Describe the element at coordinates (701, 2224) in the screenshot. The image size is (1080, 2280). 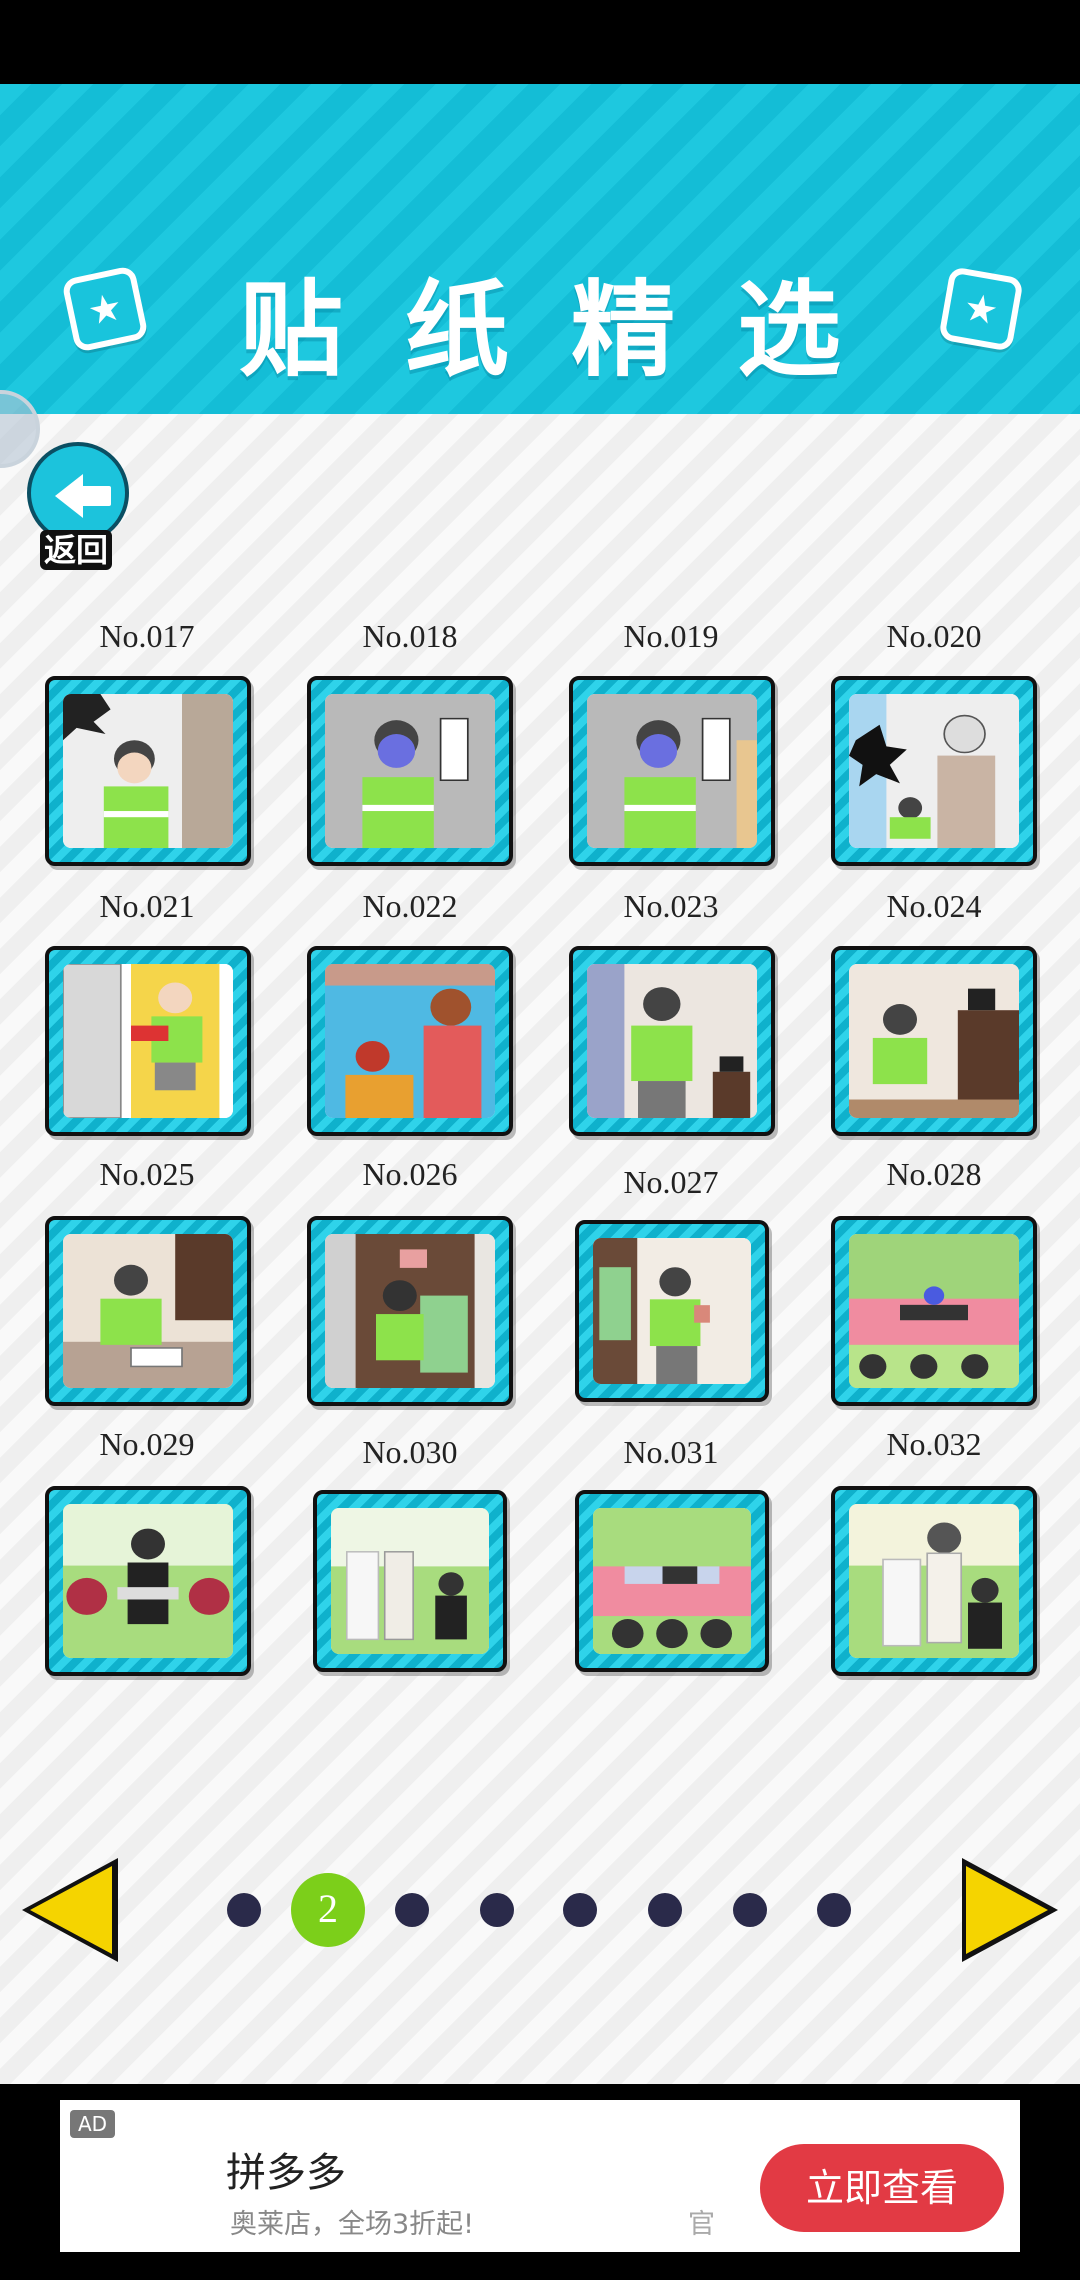
I see `ad-subtitle-extra: 官` at that location.